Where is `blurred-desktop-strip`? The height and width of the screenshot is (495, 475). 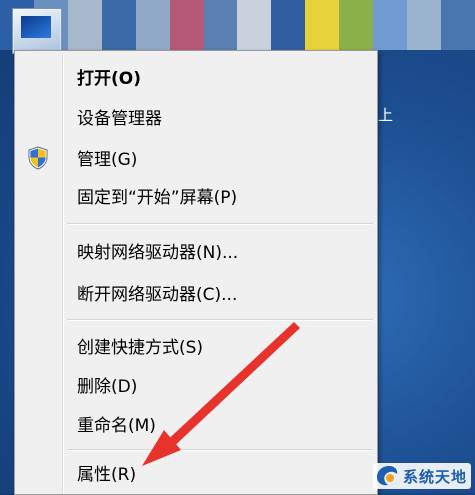
blurred-desktop-strip is located at coordinates (237, 25).